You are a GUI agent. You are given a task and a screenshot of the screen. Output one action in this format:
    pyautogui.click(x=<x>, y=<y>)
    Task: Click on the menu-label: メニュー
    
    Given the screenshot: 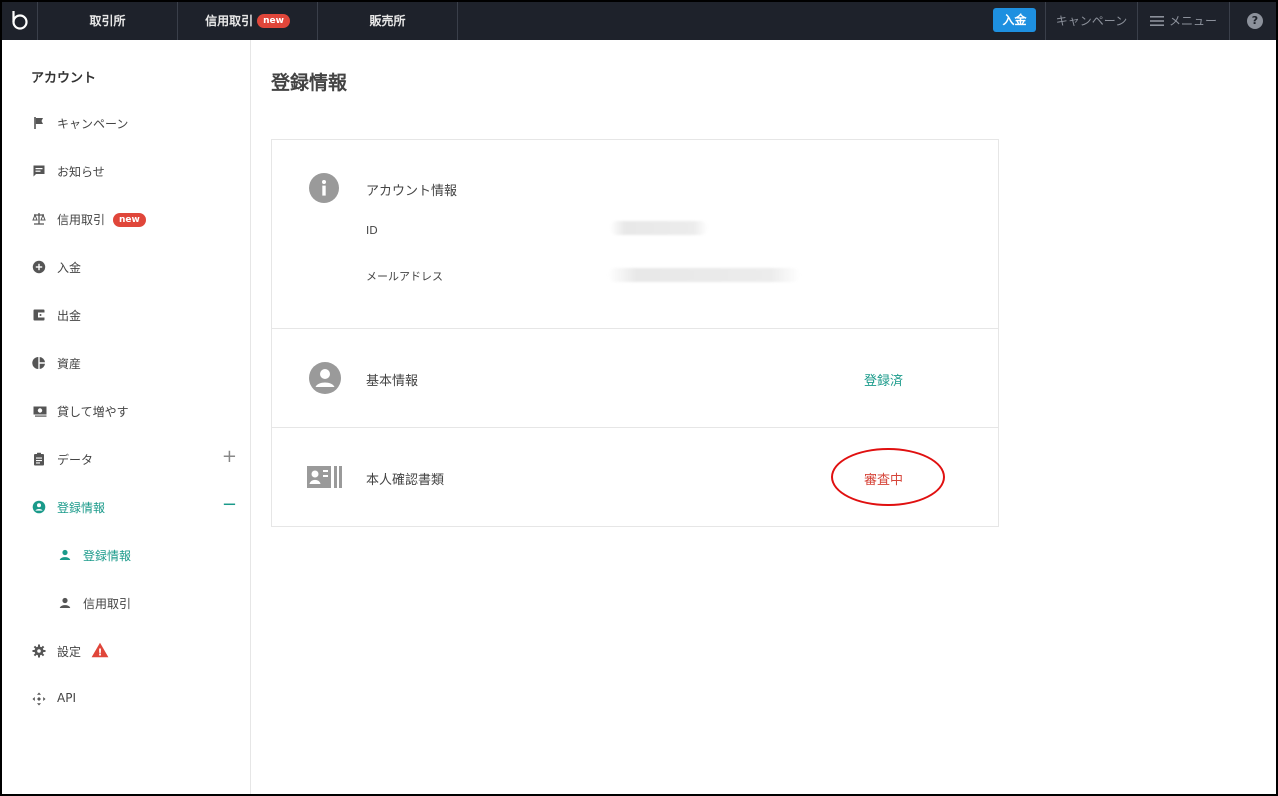 What is the action you would take?
    pyautogui.click(x=1192, y=21)
    